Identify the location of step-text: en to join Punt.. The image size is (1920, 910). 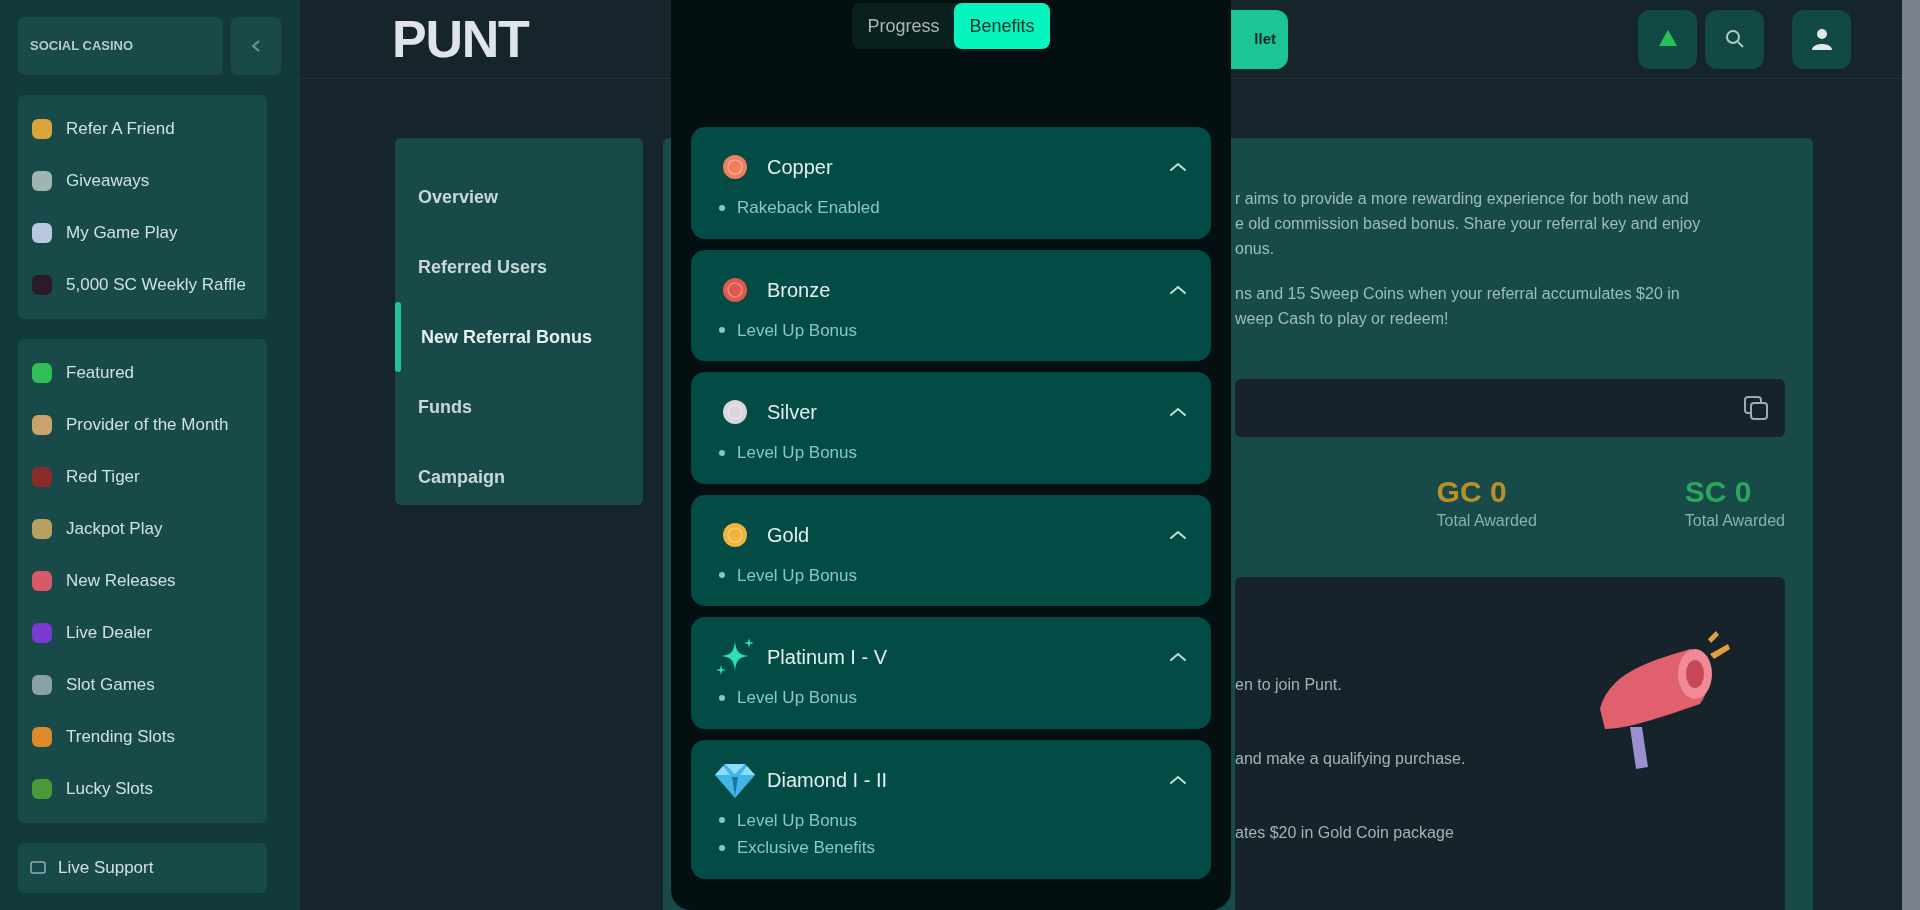
(1289, 685).